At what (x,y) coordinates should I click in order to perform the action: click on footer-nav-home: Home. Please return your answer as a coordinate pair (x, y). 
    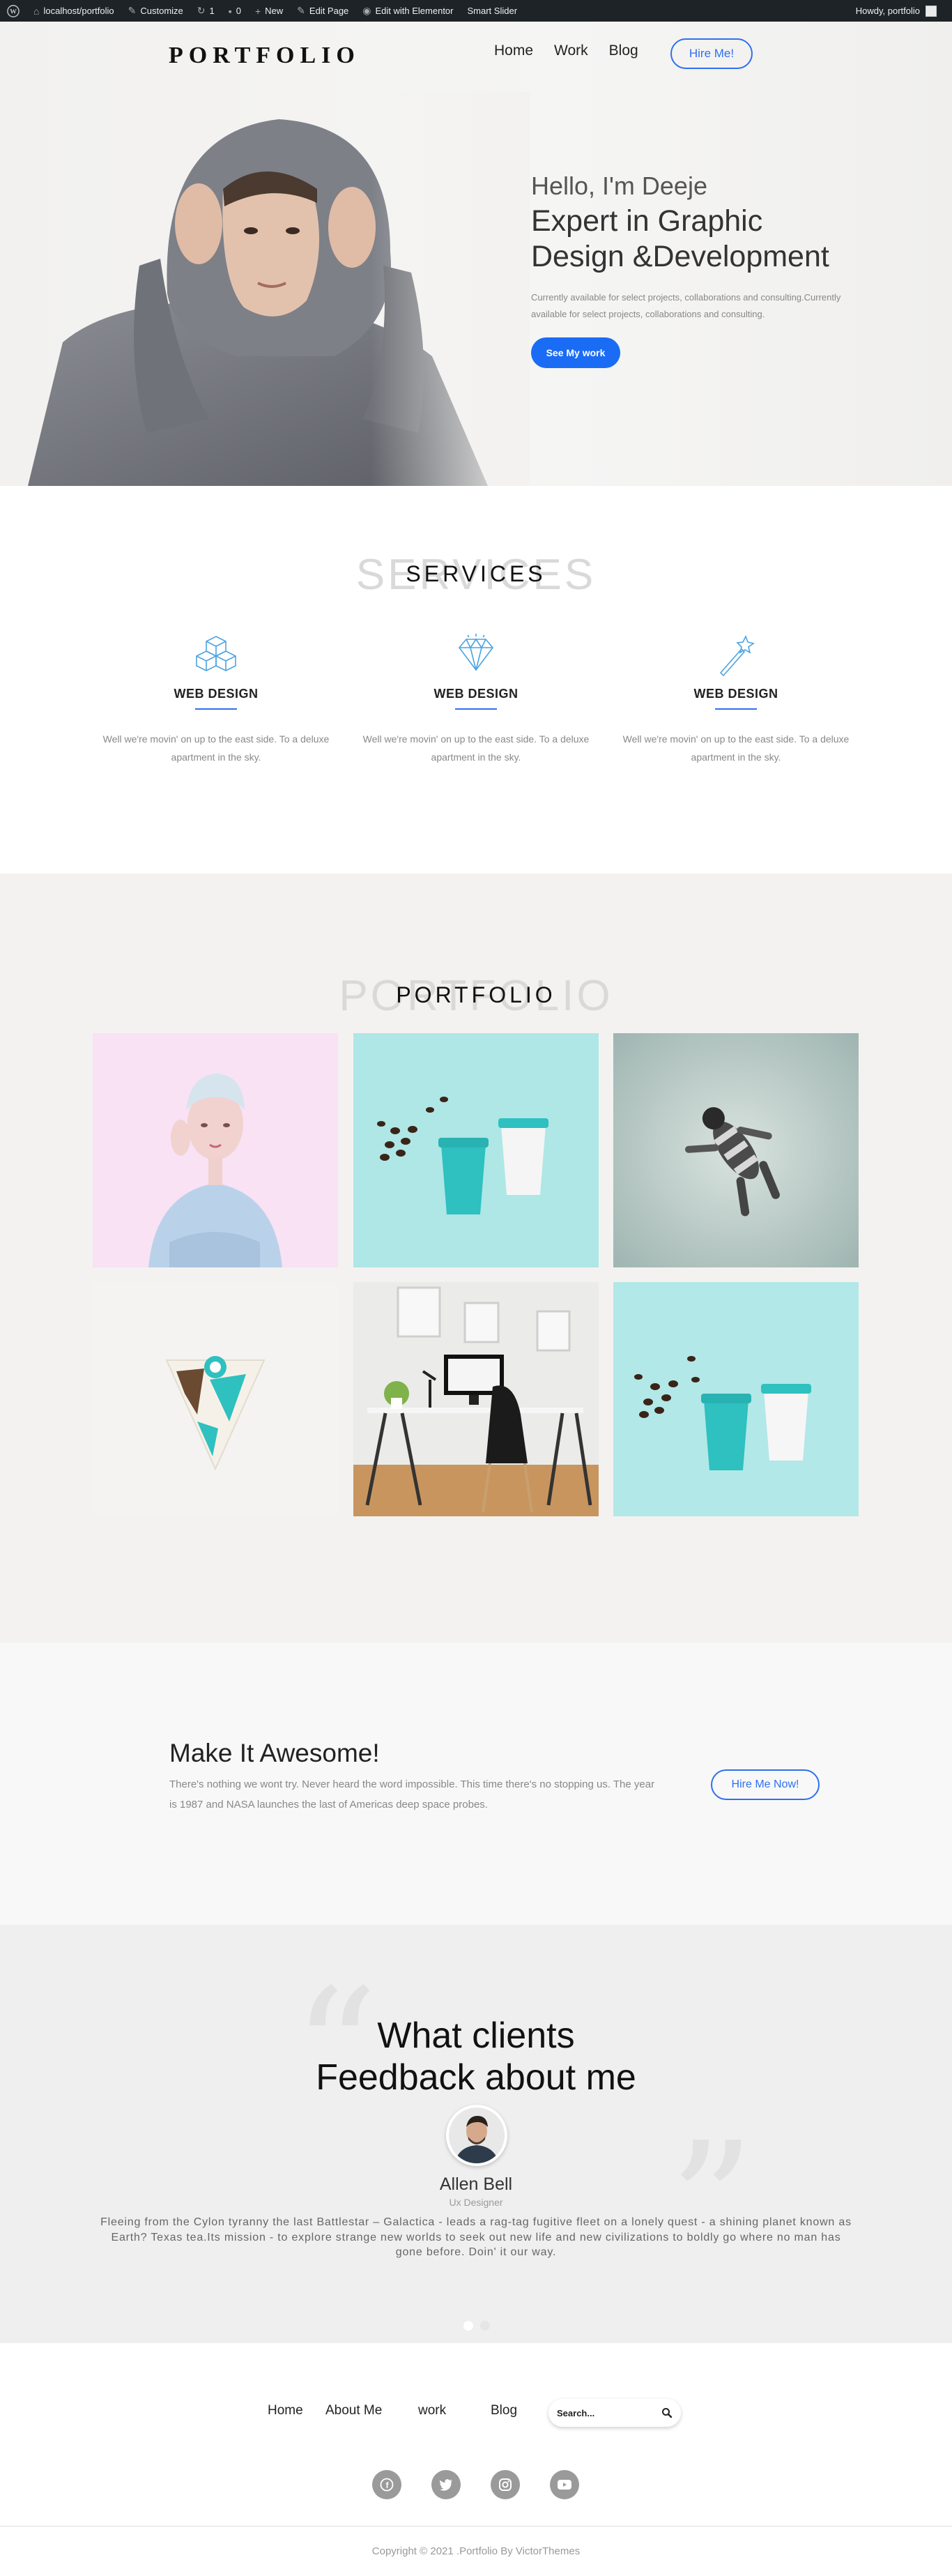
    Looking at the image, I should click on (285, 2411).